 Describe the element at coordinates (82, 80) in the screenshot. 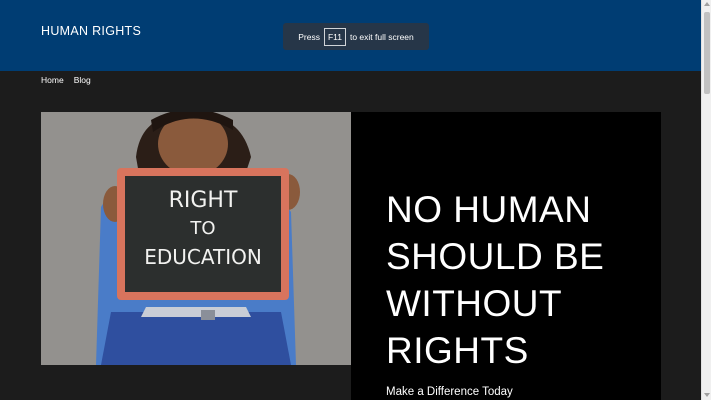

I see `nav-item-blog: Blog` at that location.